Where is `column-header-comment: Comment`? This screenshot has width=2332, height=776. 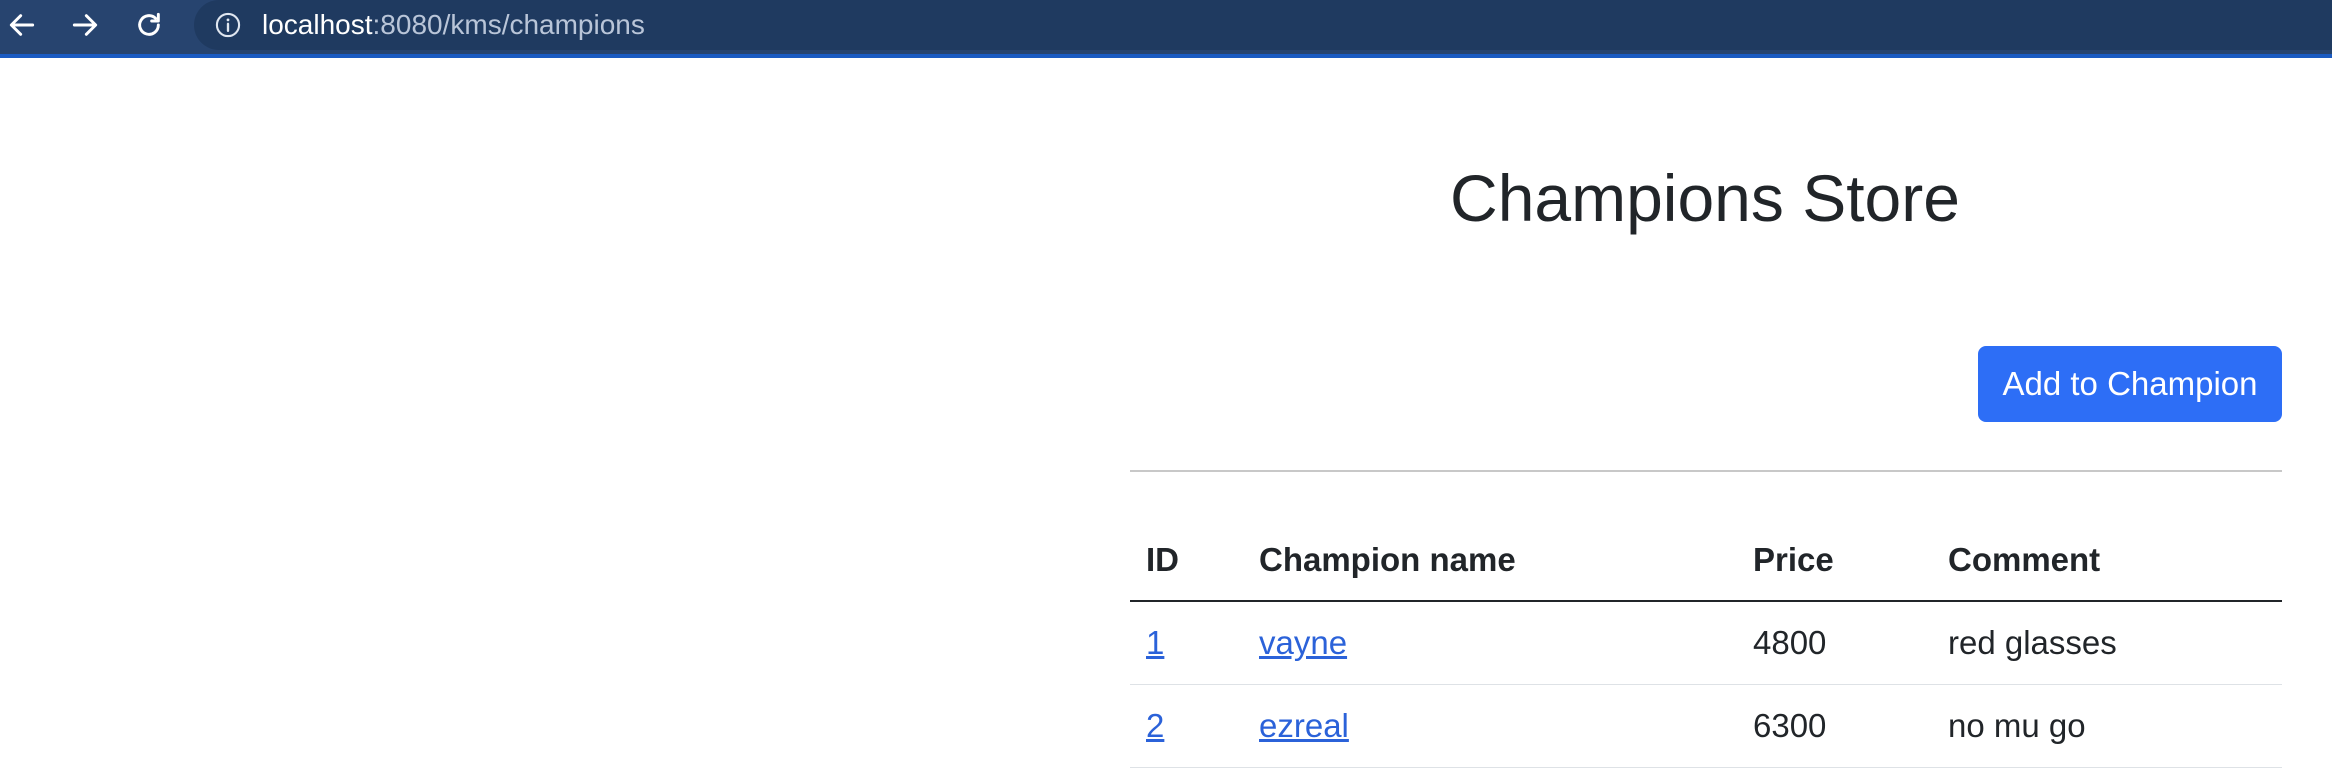 column-header-comment: Comment is located at coordinates (2107, 561).